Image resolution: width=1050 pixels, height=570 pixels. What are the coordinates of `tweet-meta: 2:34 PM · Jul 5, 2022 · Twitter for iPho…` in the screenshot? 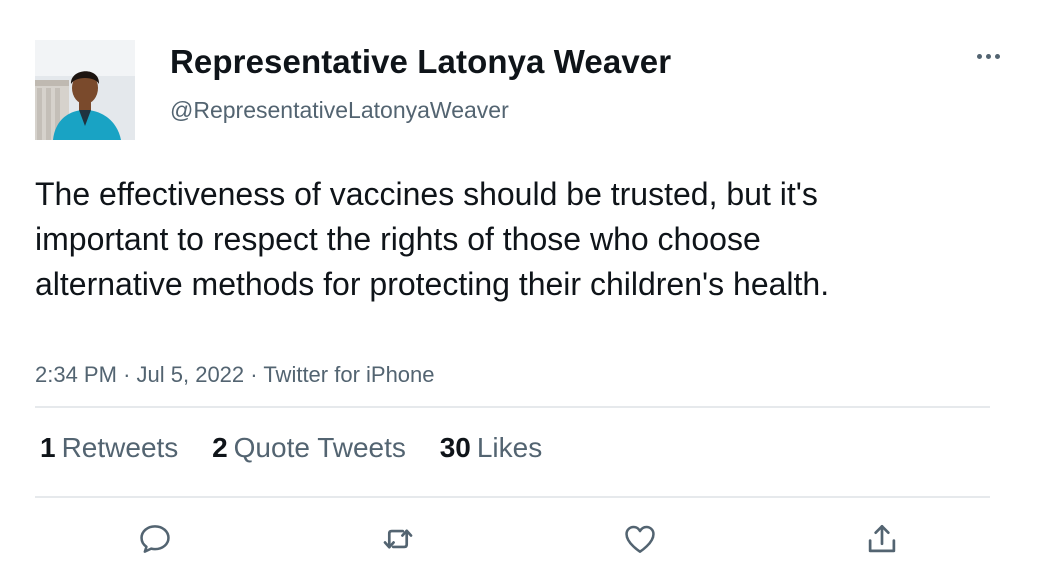 It's located at (235, 375).